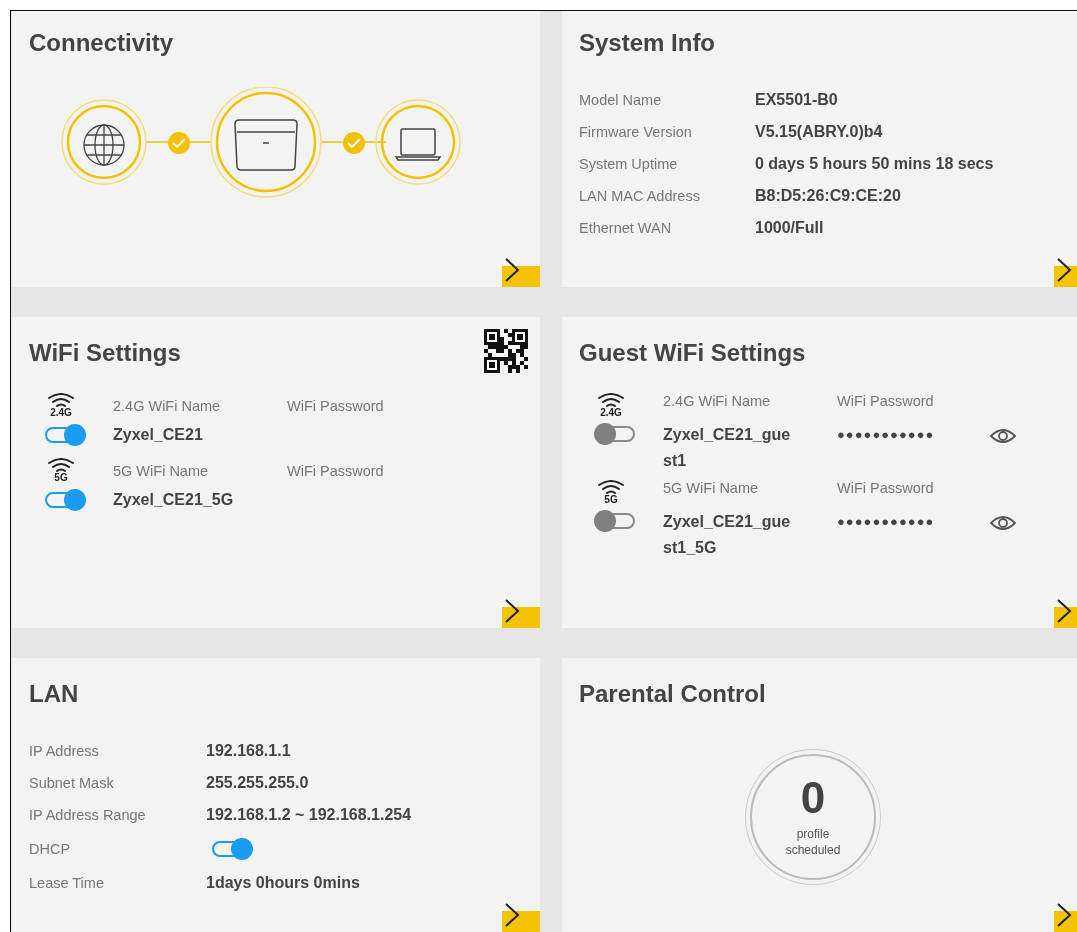 The height and width of the screenshot is (932, 1077). I want to click on card-title: Parental Control, so click(672, 694).